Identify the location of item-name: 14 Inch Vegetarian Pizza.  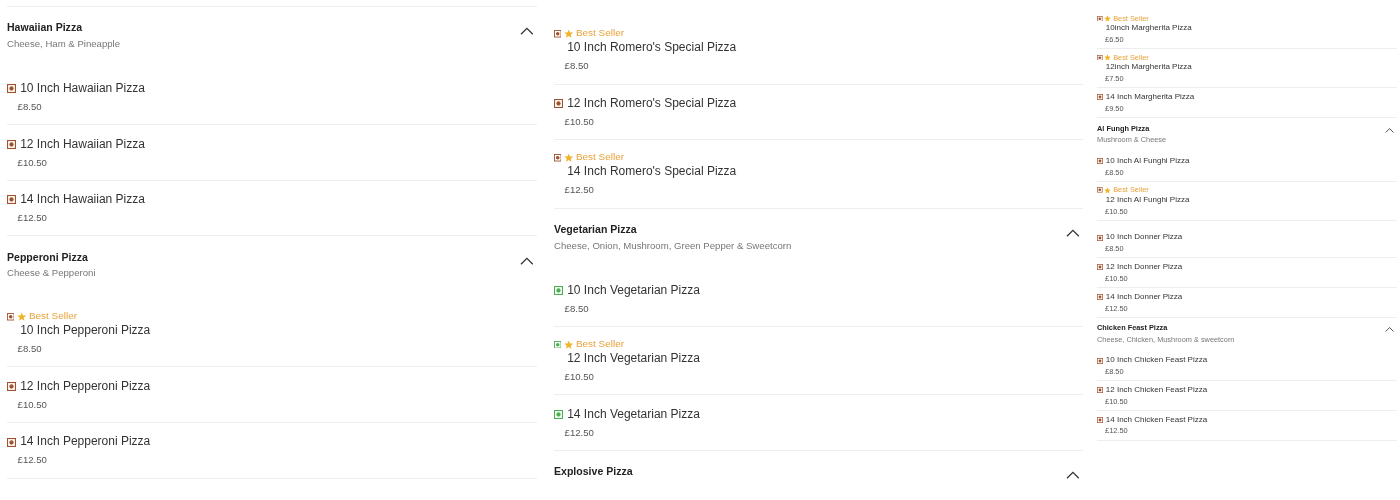
(633, 414).